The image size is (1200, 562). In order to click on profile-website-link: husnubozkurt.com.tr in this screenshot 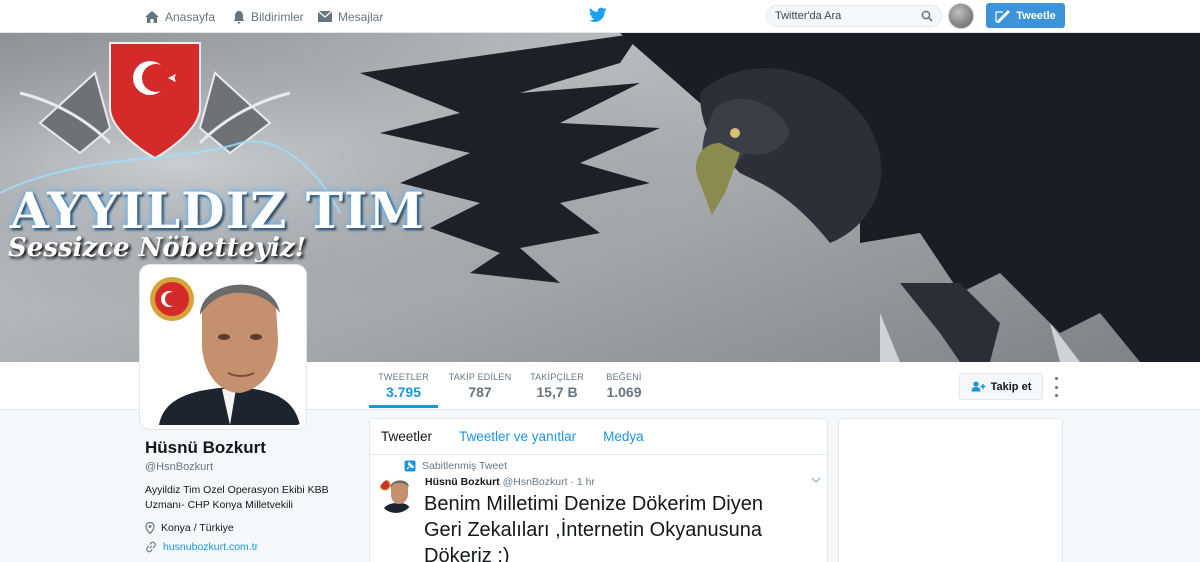, I will do `click(210, 547)`.